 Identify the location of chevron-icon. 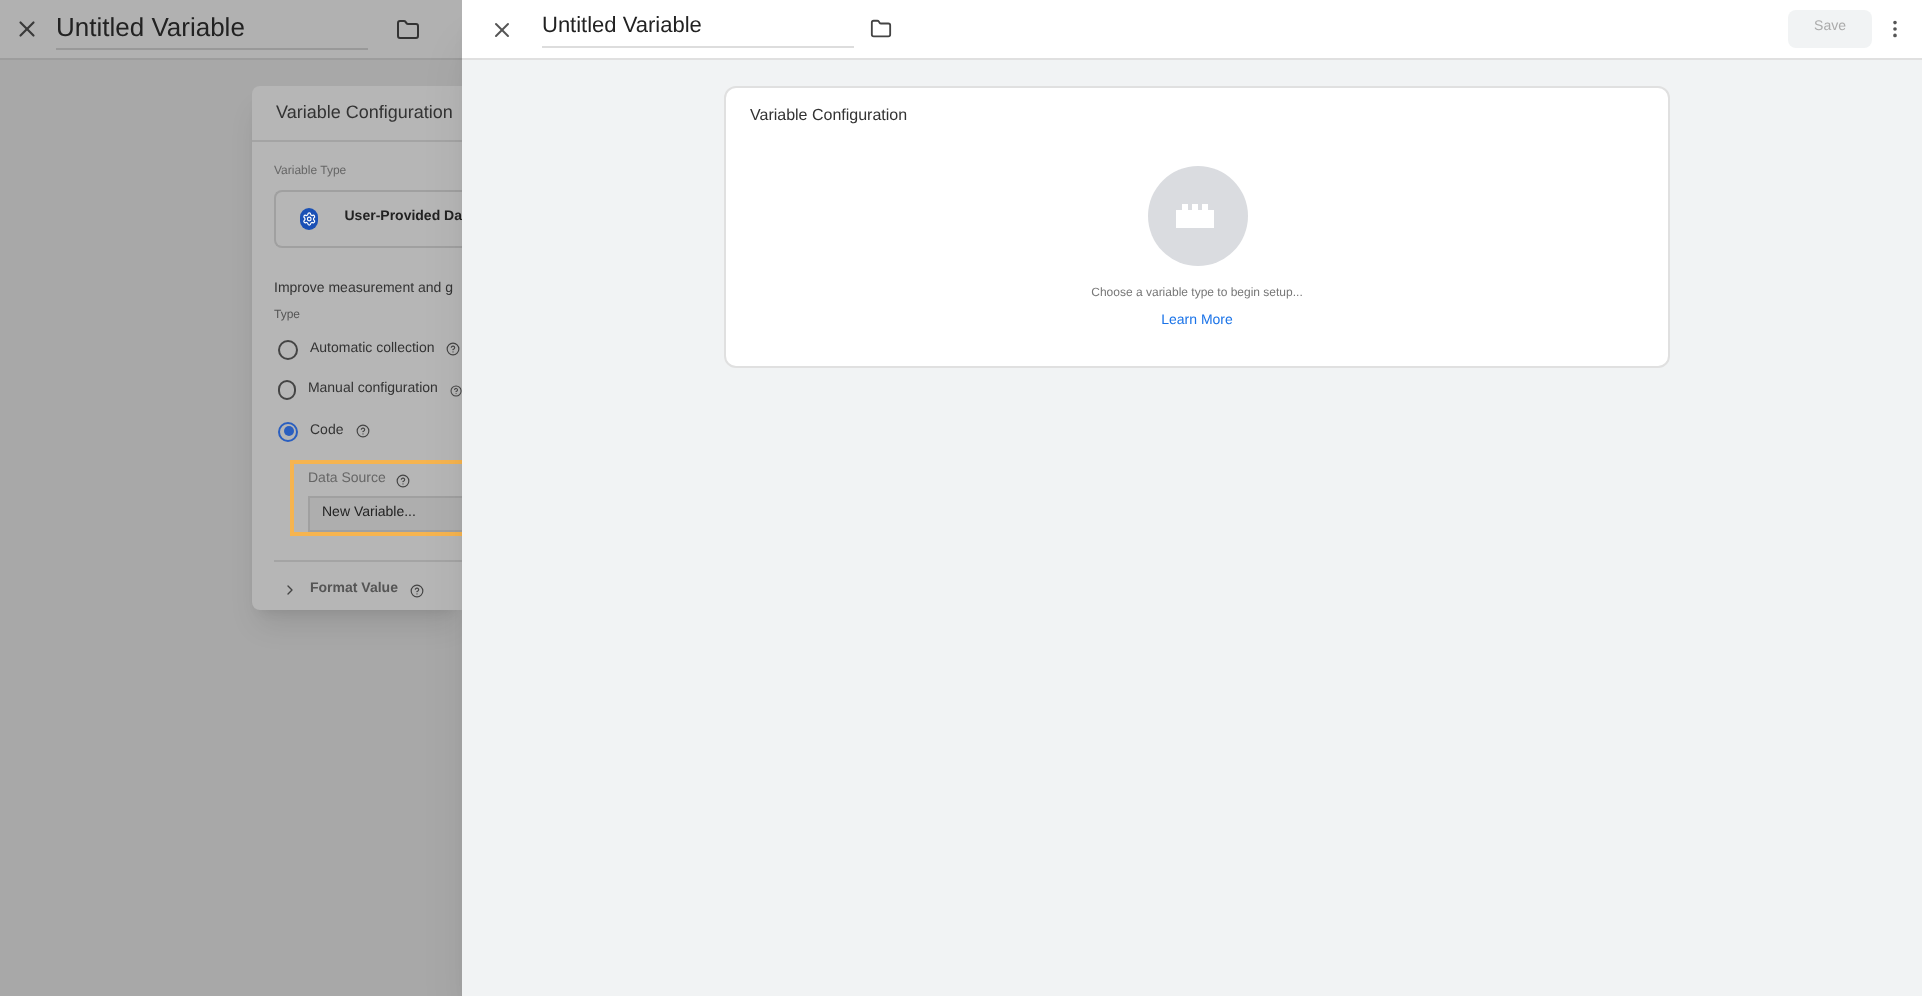
(290, 590).